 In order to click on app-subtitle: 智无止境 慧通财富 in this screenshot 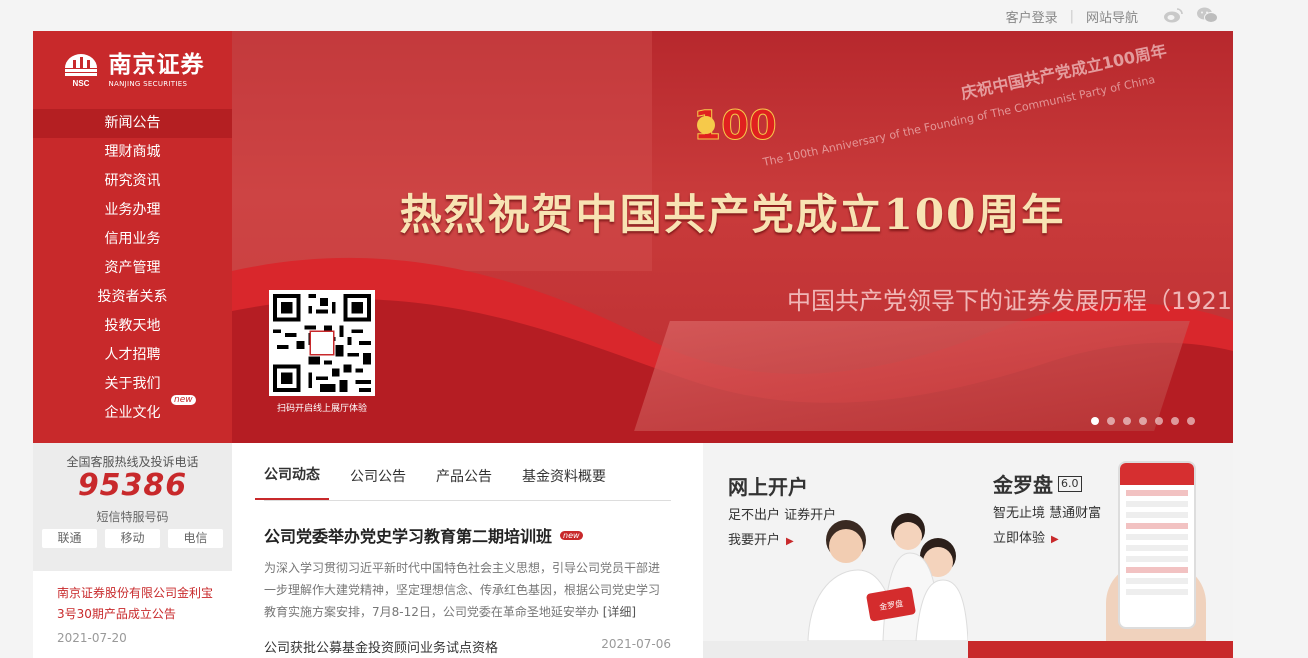, I will do `click(1047, 513)`.